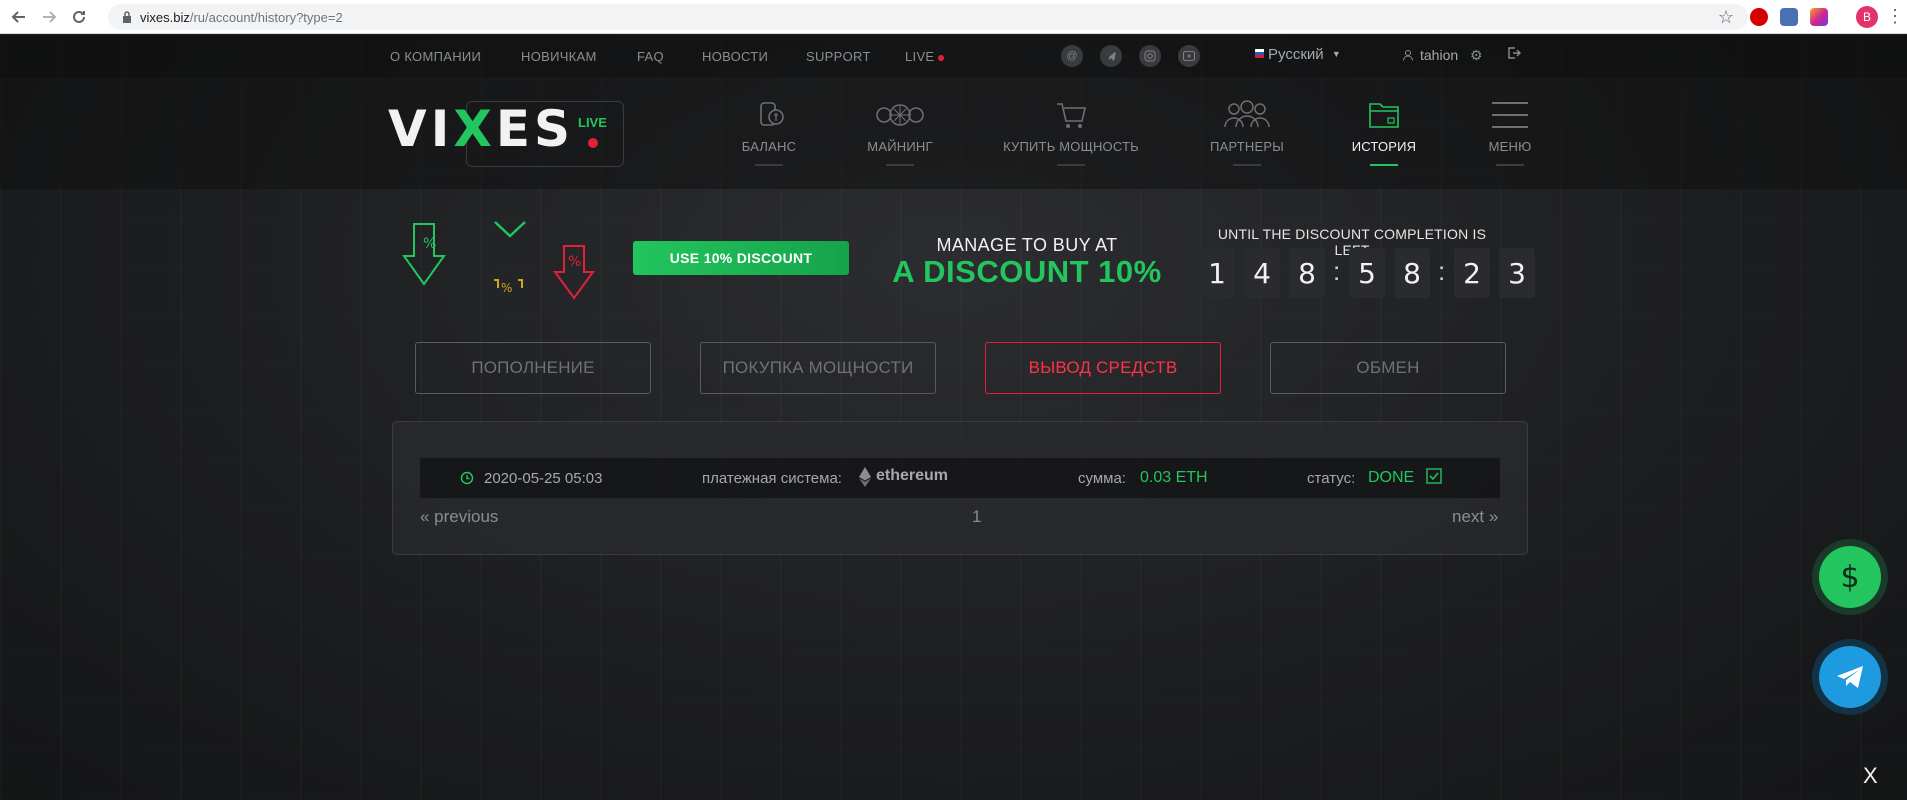  I want to click on promo-discount-text: A DISCOUNT 10%, so click(1027, 271).